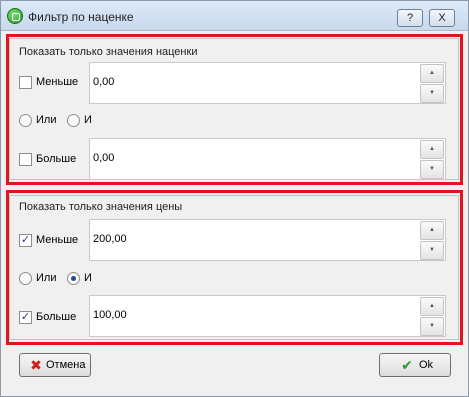 The height and width of the screenshot is (397, 469). I want to click on price-or-radio, so click(25, 278).